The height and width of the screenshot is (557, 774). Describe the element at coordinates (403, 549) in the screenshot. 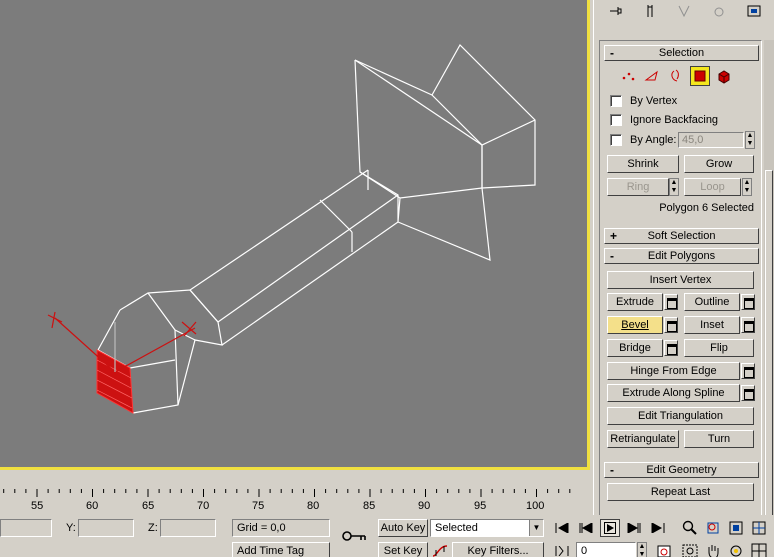

I see `set-key-button: Set Key` at that location.